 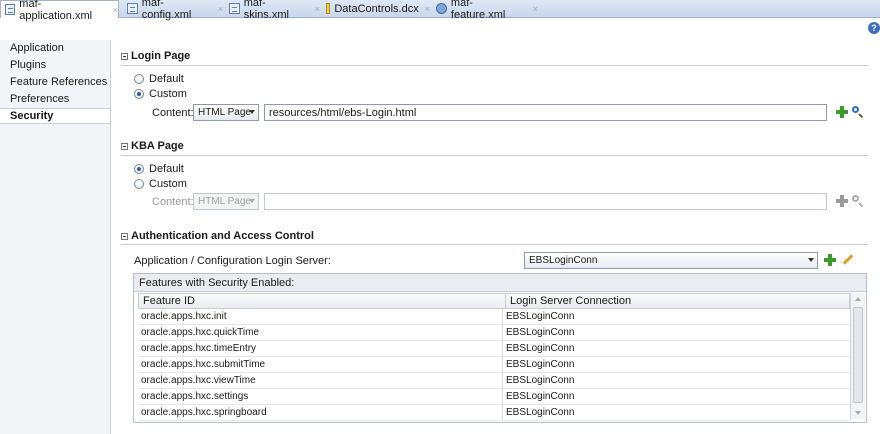 What do you see at coordinates (494, 397) in the screenshot?
I see `table-row: oracle.apps.hxc.settings EBSLoginConn` at bounding box center [494, 397].